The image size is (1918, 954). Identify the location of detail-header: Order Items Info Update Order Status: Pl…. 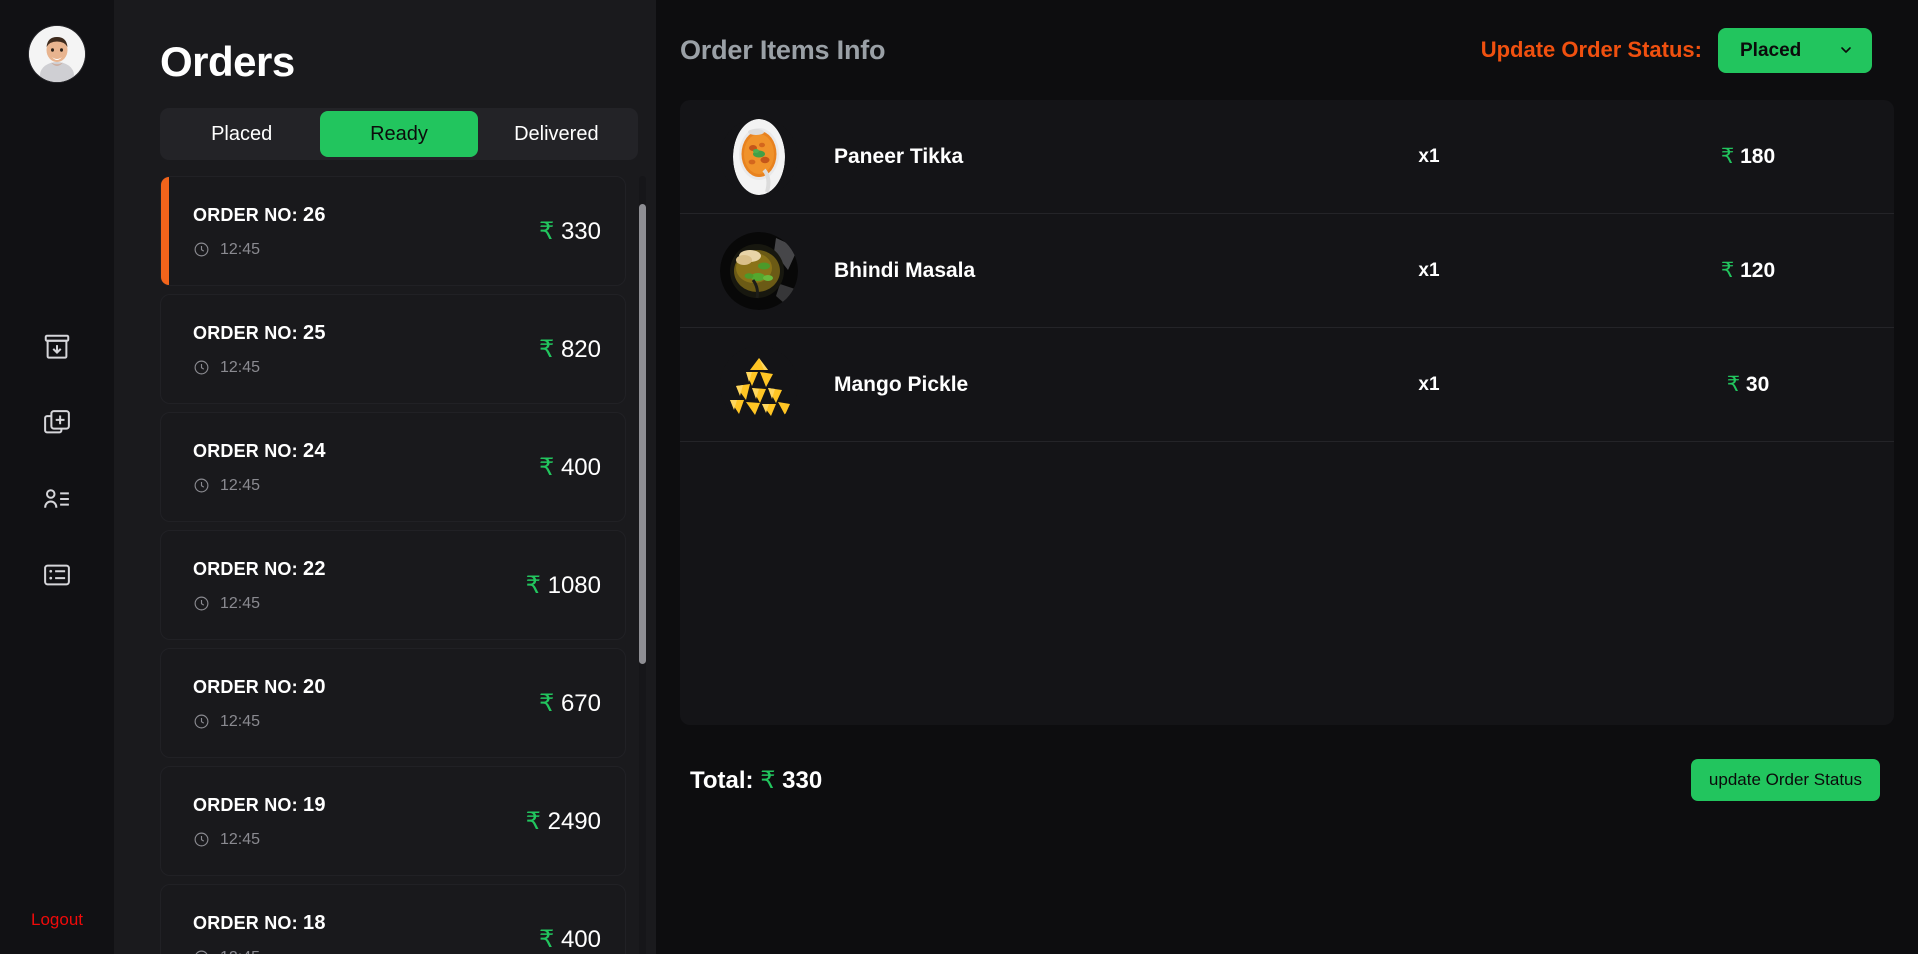
(1282, 50).